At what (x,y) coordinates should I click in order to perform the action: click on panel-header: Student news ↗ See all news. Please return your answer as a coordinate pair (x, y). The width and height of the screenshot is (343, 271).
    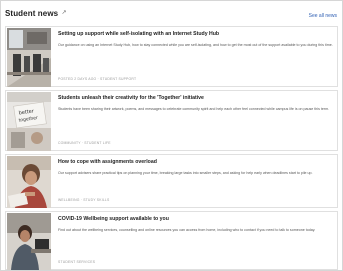
    Looking at the image, I should click on (172, 13).